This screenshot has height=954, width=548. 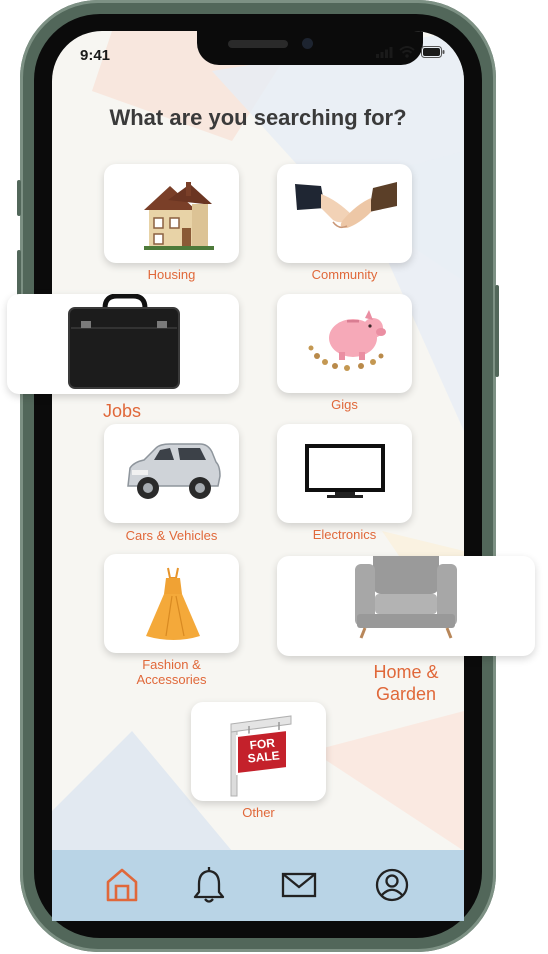 I want to click on page-title: What are you searching for?, so click(x=258, y=117).